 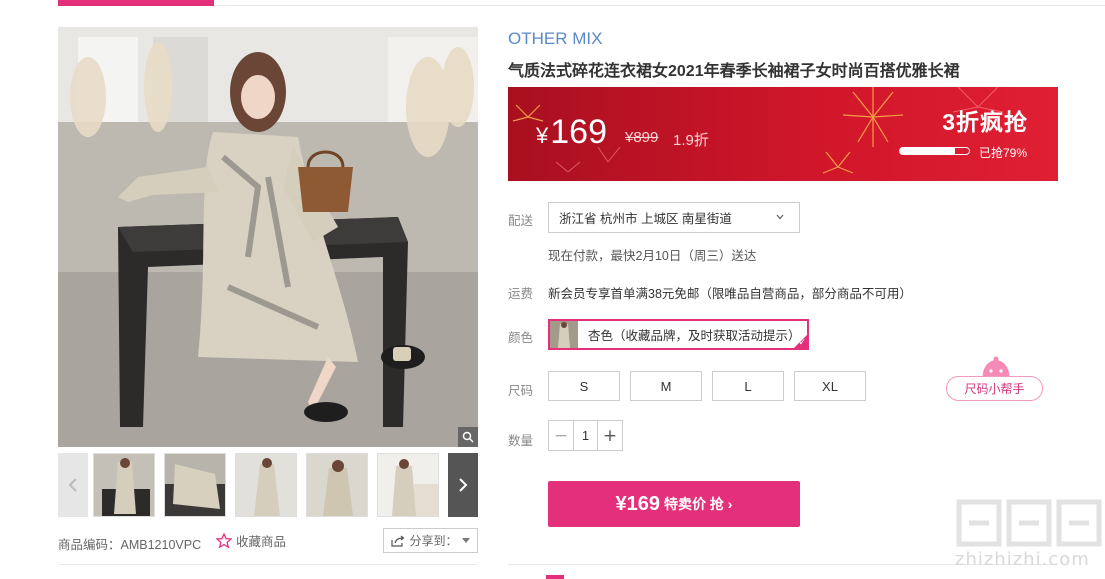 I want to click on sale-price: ¥169, so click(x=571, y=132).